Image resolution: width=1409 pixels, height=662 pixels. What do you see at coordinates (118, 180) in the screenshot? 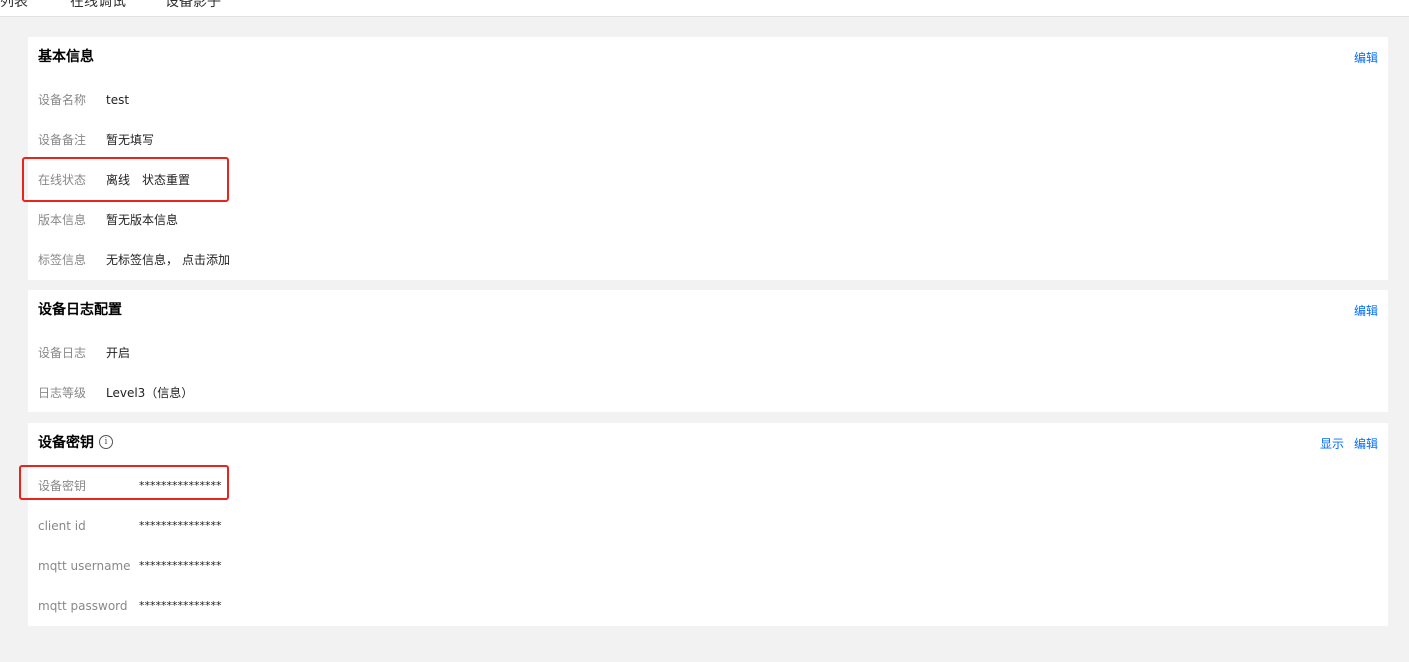
I see `online-status-value: 离线` at bounding box center [118, 180].